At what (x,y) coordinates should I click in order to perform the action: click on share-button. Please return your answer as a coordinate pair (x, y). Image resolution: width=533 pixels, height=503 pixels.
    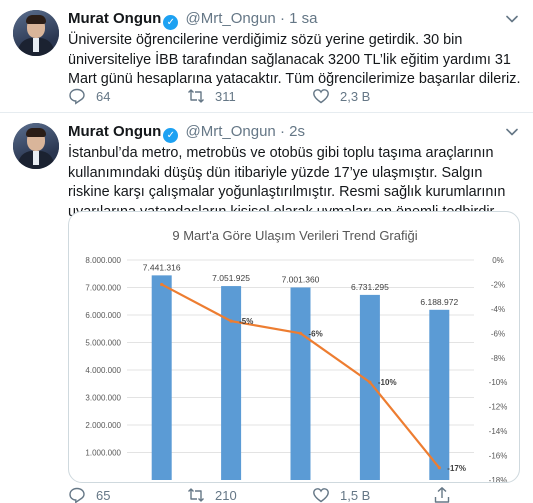
    Looking at the image, I should click on (442, 494).